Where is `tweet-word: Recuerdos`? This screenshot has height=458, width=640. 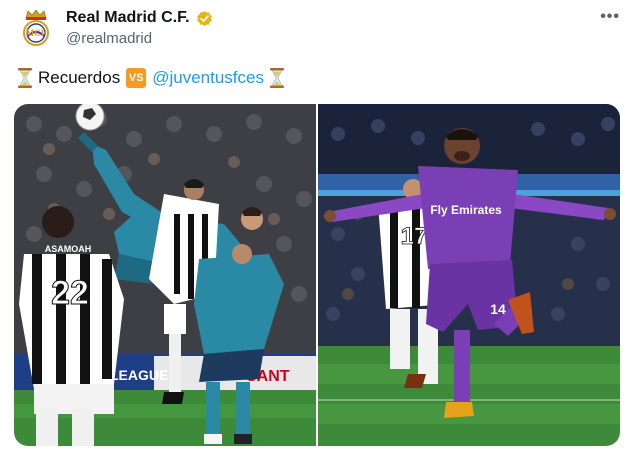
tweet-word: Recuerdos is located at coordinates (79, 77).